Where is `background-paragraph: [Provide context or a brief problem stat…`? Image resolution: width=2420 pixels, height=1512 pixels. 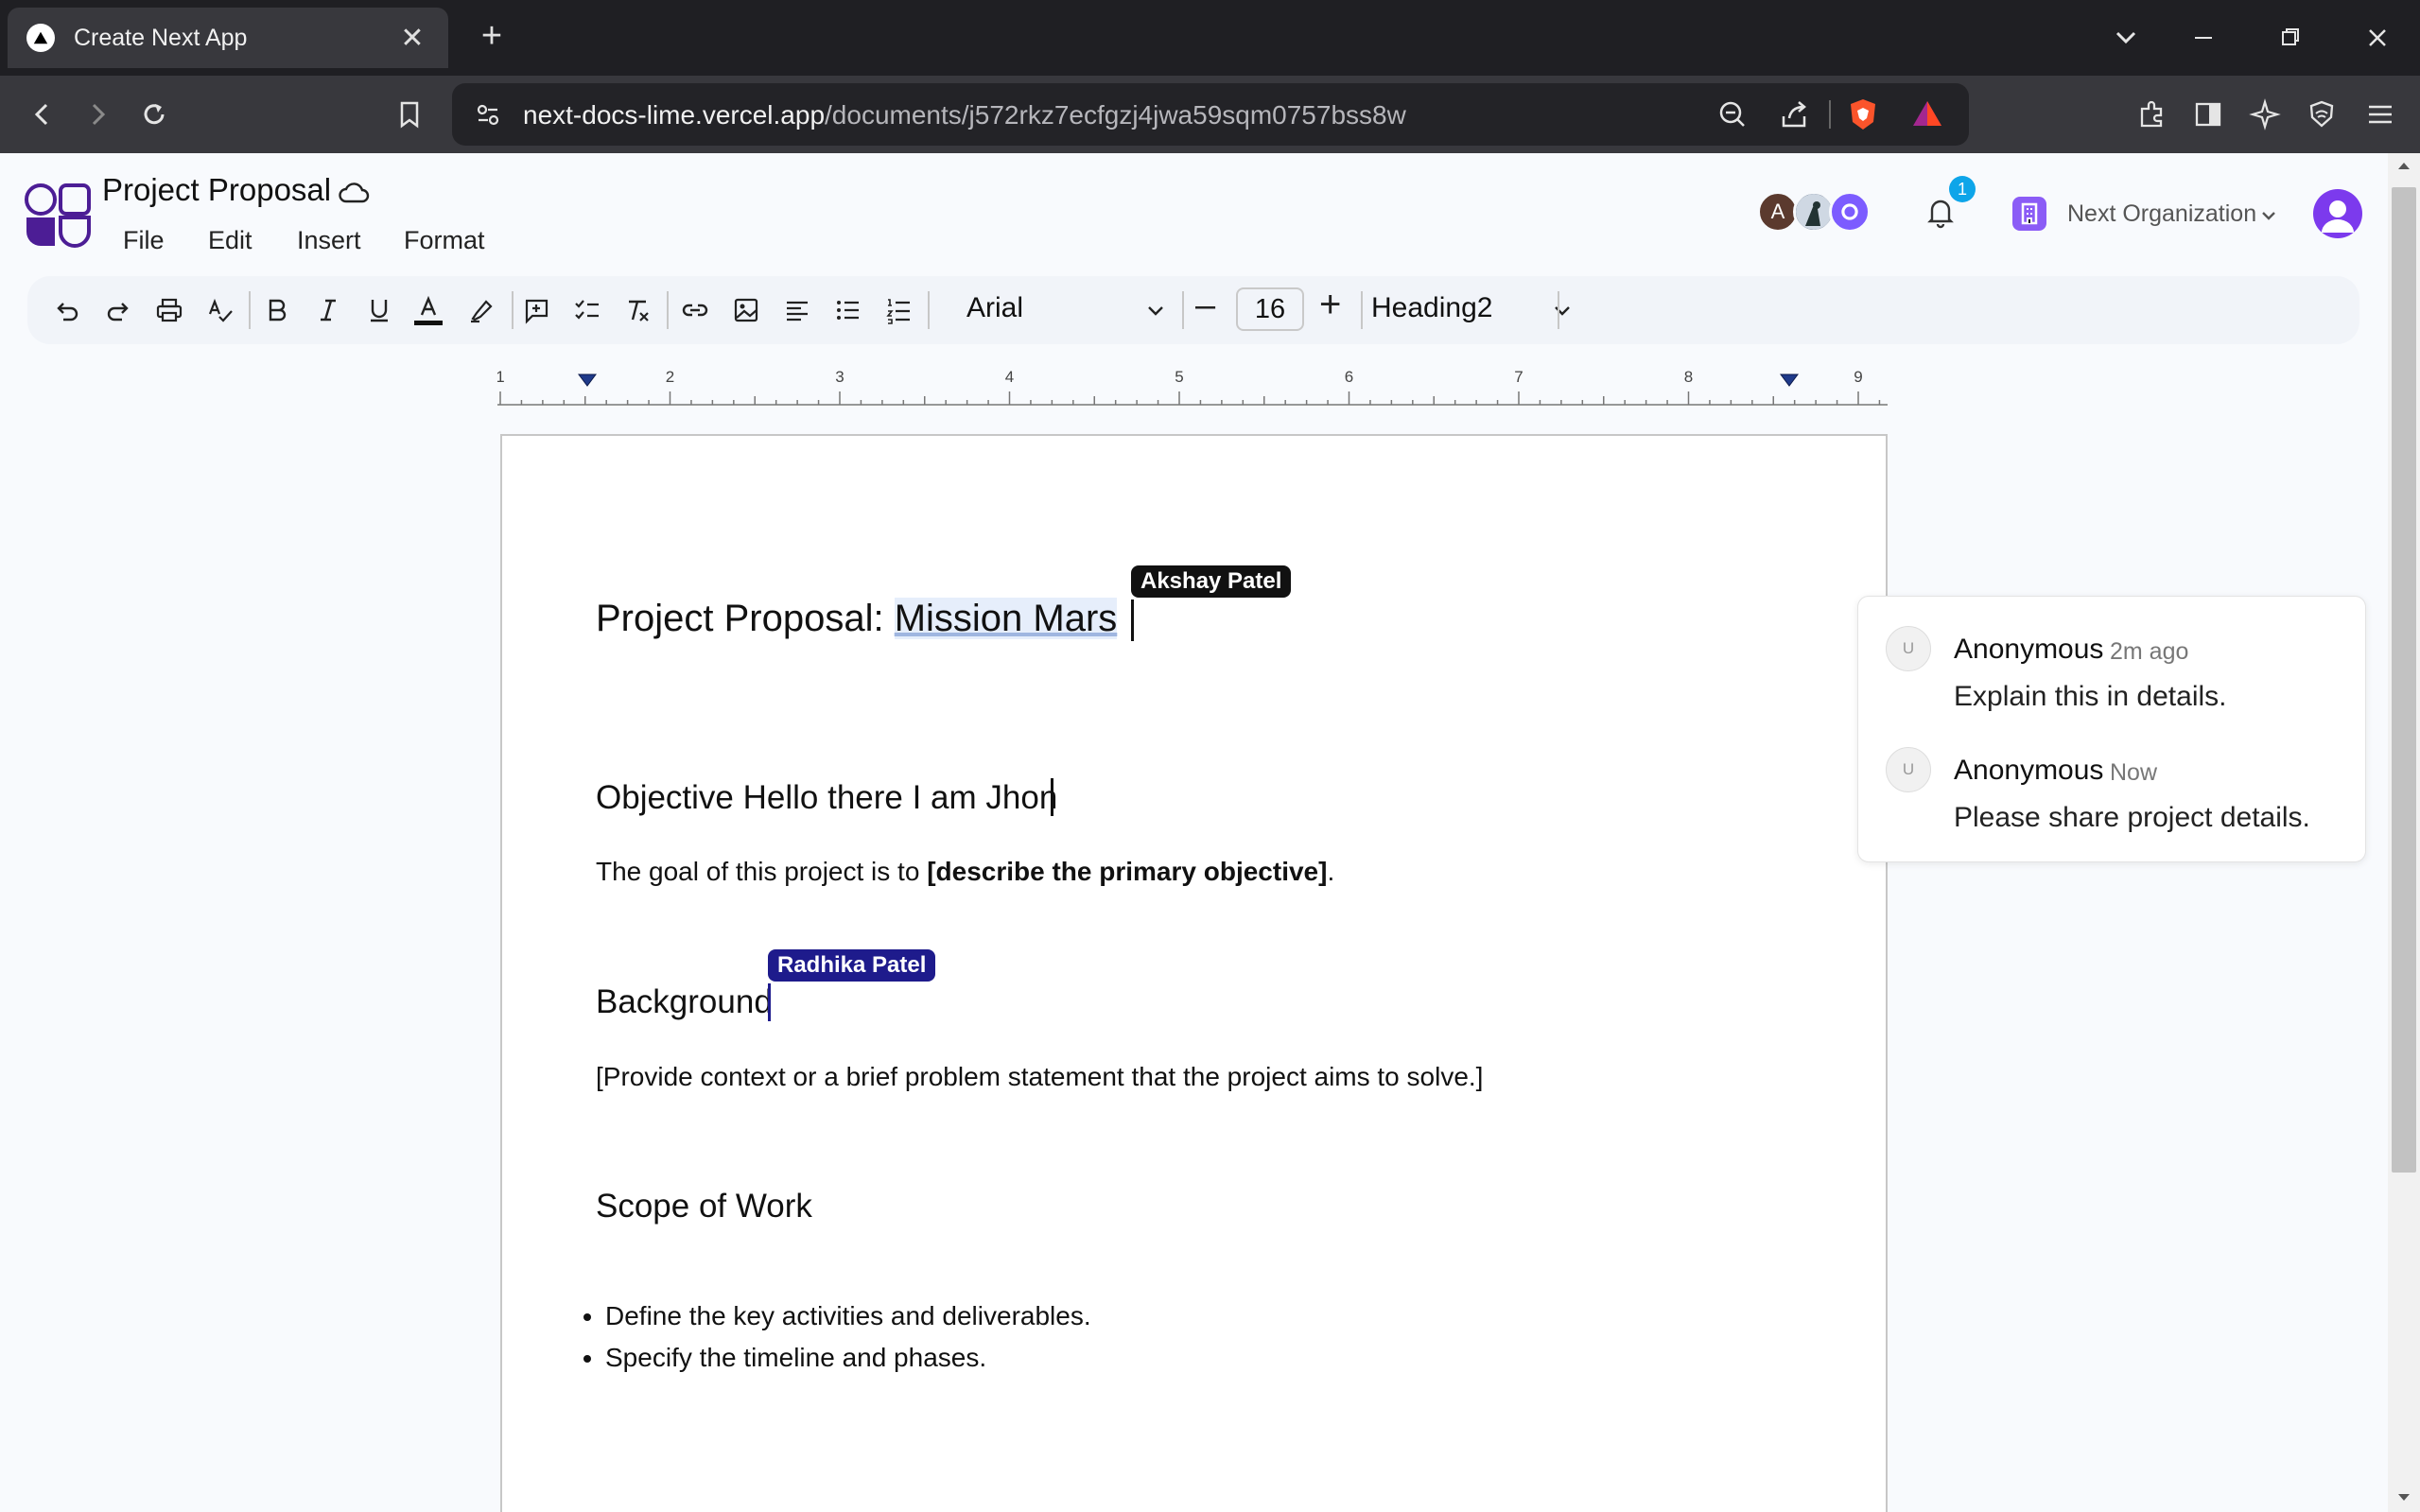 background-paragraph: [Provide context or a brief problem stat… is located at coordinates (1040, 1077).